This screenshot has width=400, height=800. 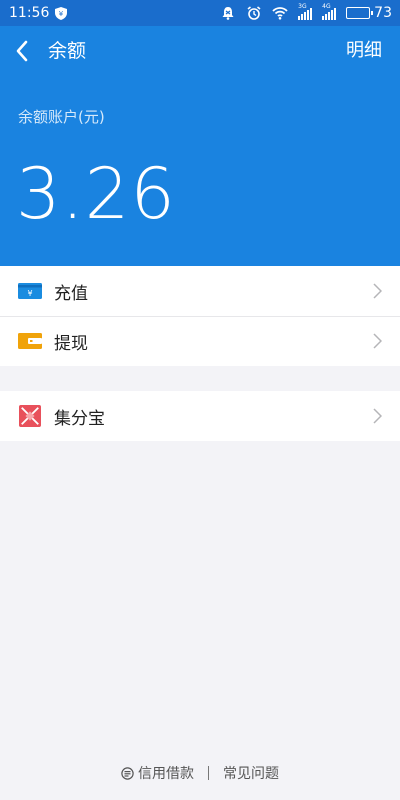 I want to click on wallet-icon, so click(x=30, y=341).